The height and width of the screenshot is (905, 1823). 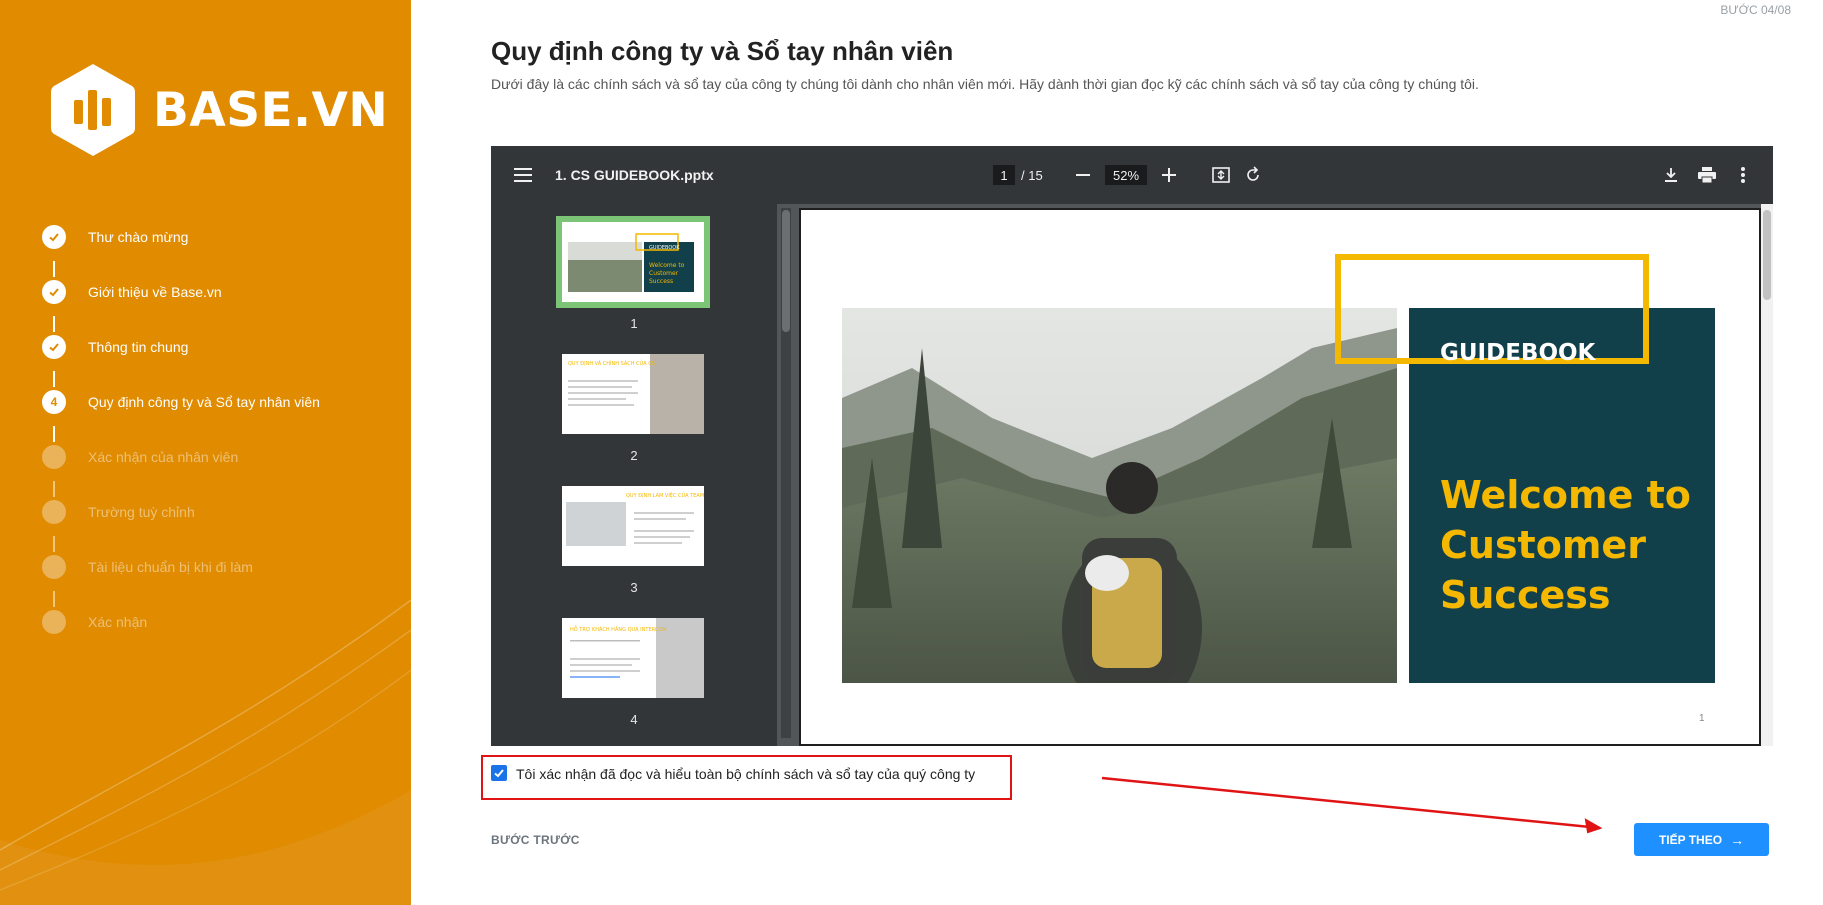 I want to click on thumbnail-page-3: QUY ĐỊNH LÀM VIỆC CỦA TEAM MẶM NON, so click(x=646, y=526).